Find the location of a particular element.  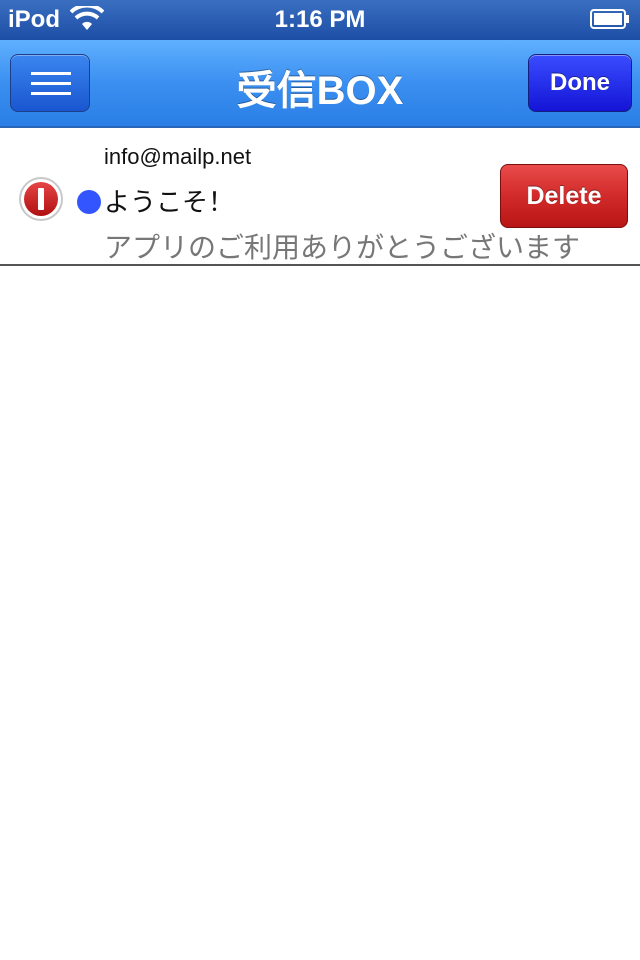

status-bar: iPod 1:16 PM is located at coordinates (320, 20).